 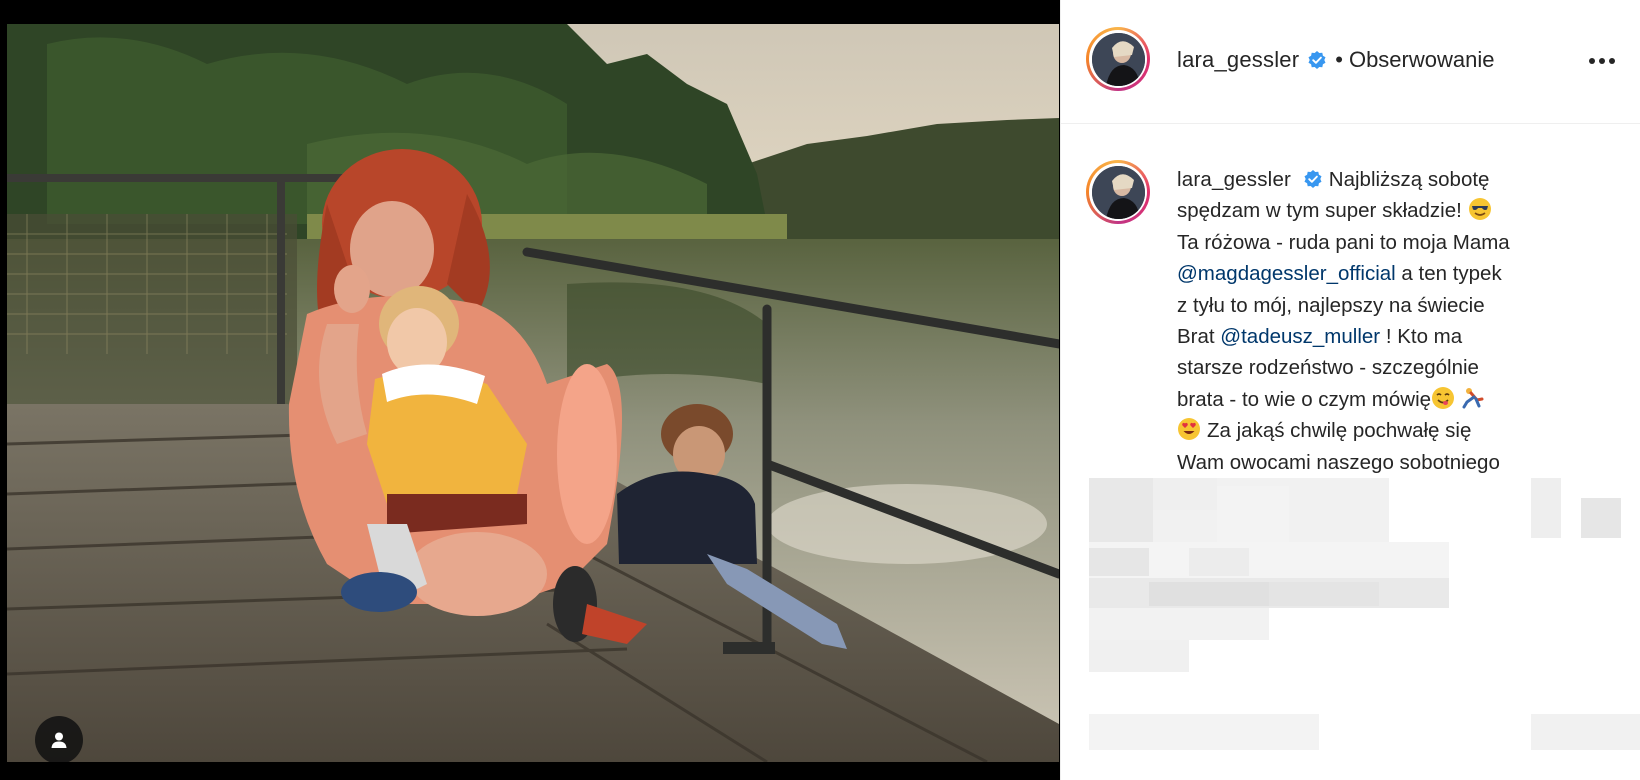 What do you see at coordinates (1300, 336) in the screenshot?
I see `mention-link: @tadeusz_muller` at bounding box center [1300, 336].